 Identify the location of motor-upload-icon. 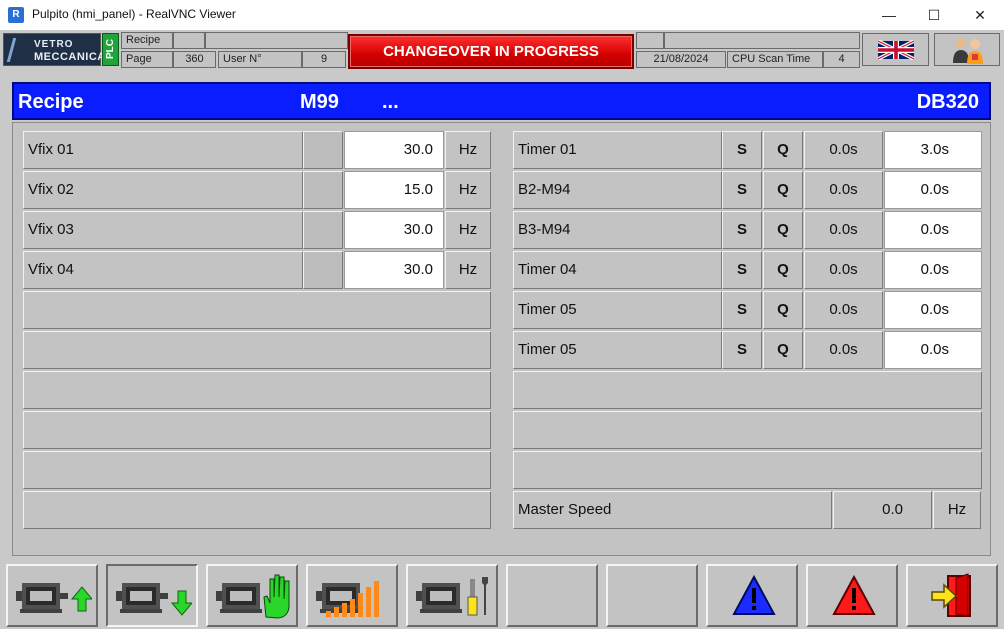
(54, 598).